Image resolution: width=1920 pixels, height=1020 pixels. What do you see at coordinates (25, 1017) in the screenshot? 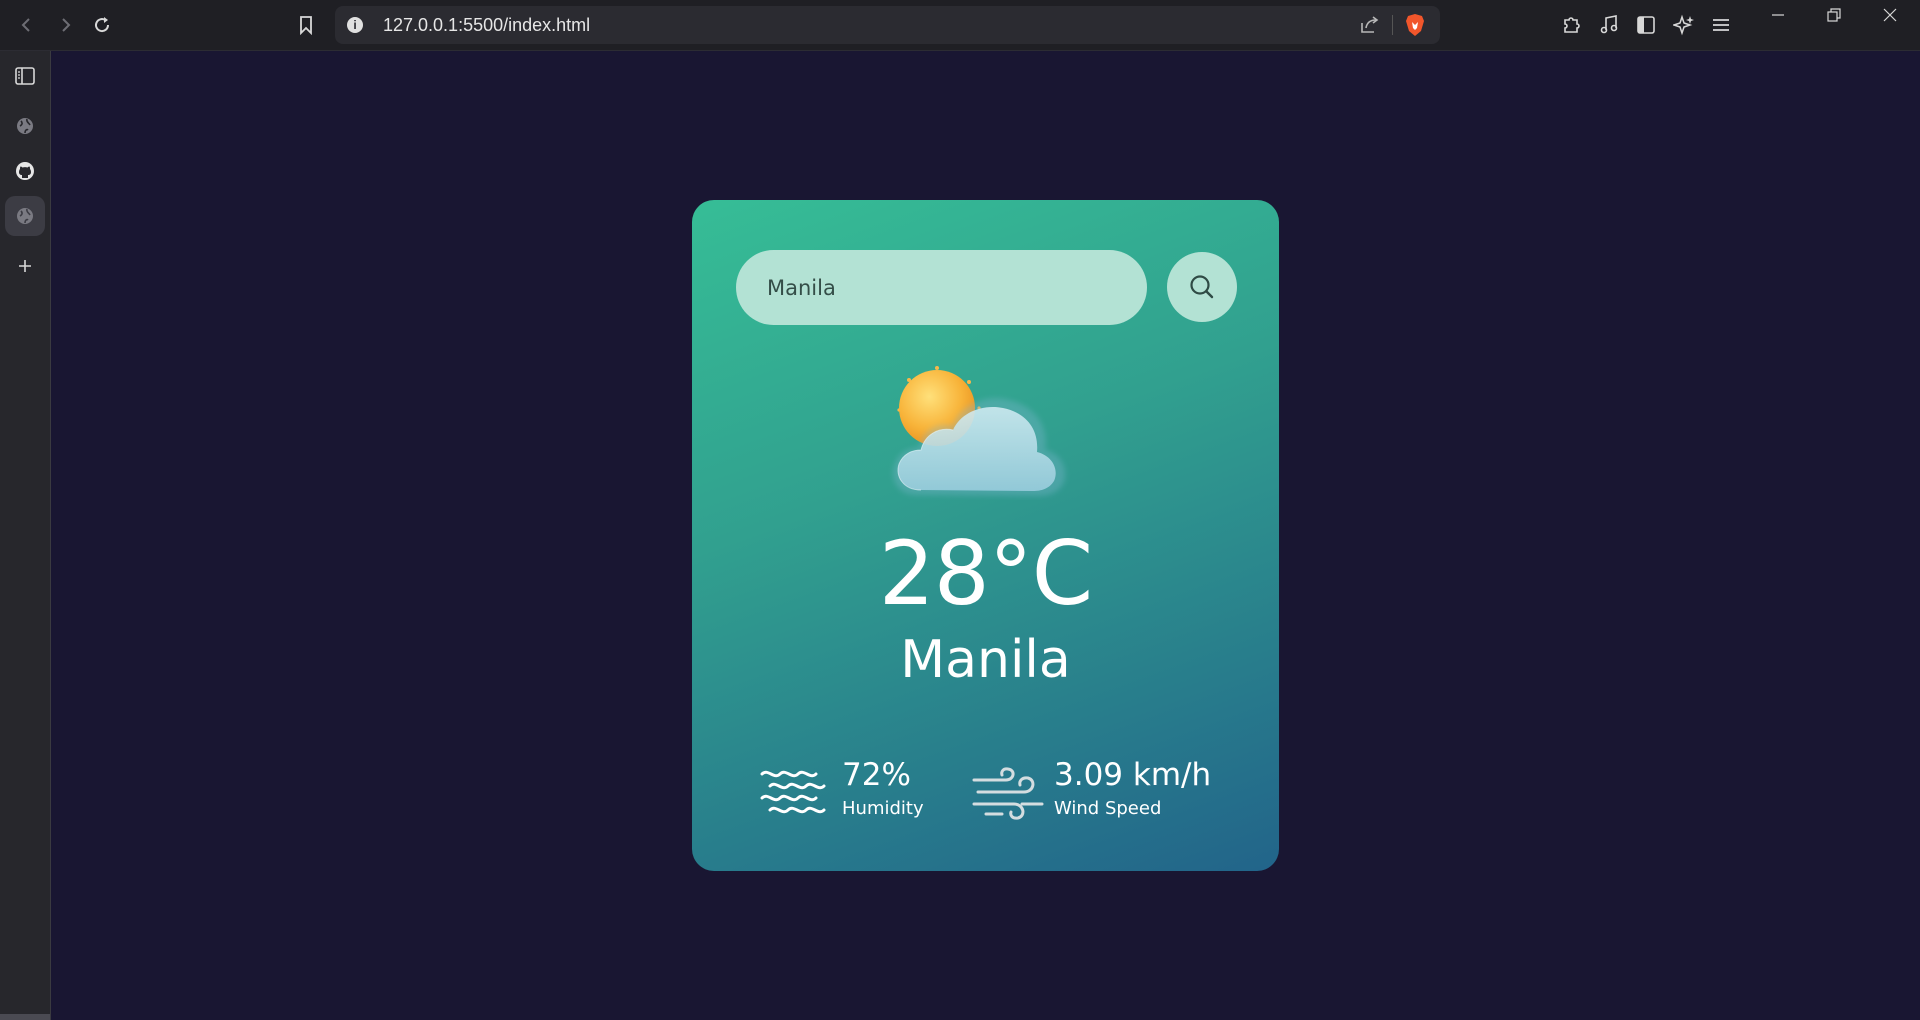
I see `sidebar-scrollbar` at bounding box center [25, 1017].